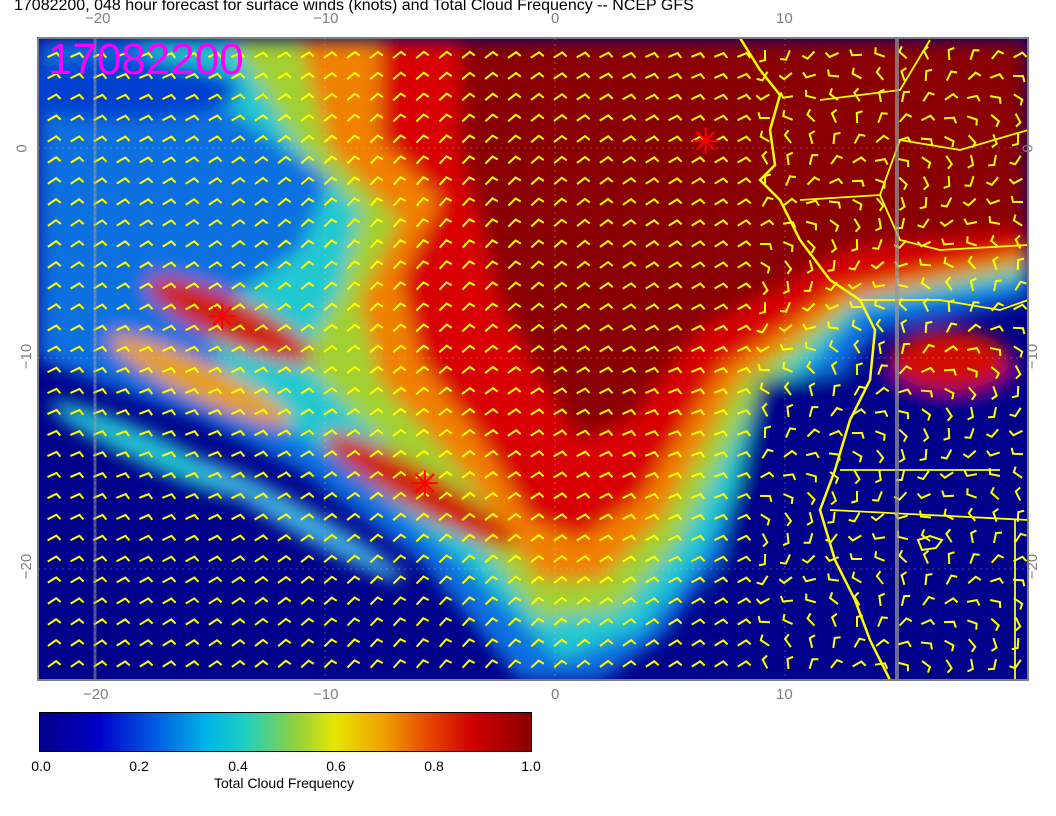  Describe the element at coordinates (555, 18) in the screenshot. I see `lon-tick-top: 0` at that location.